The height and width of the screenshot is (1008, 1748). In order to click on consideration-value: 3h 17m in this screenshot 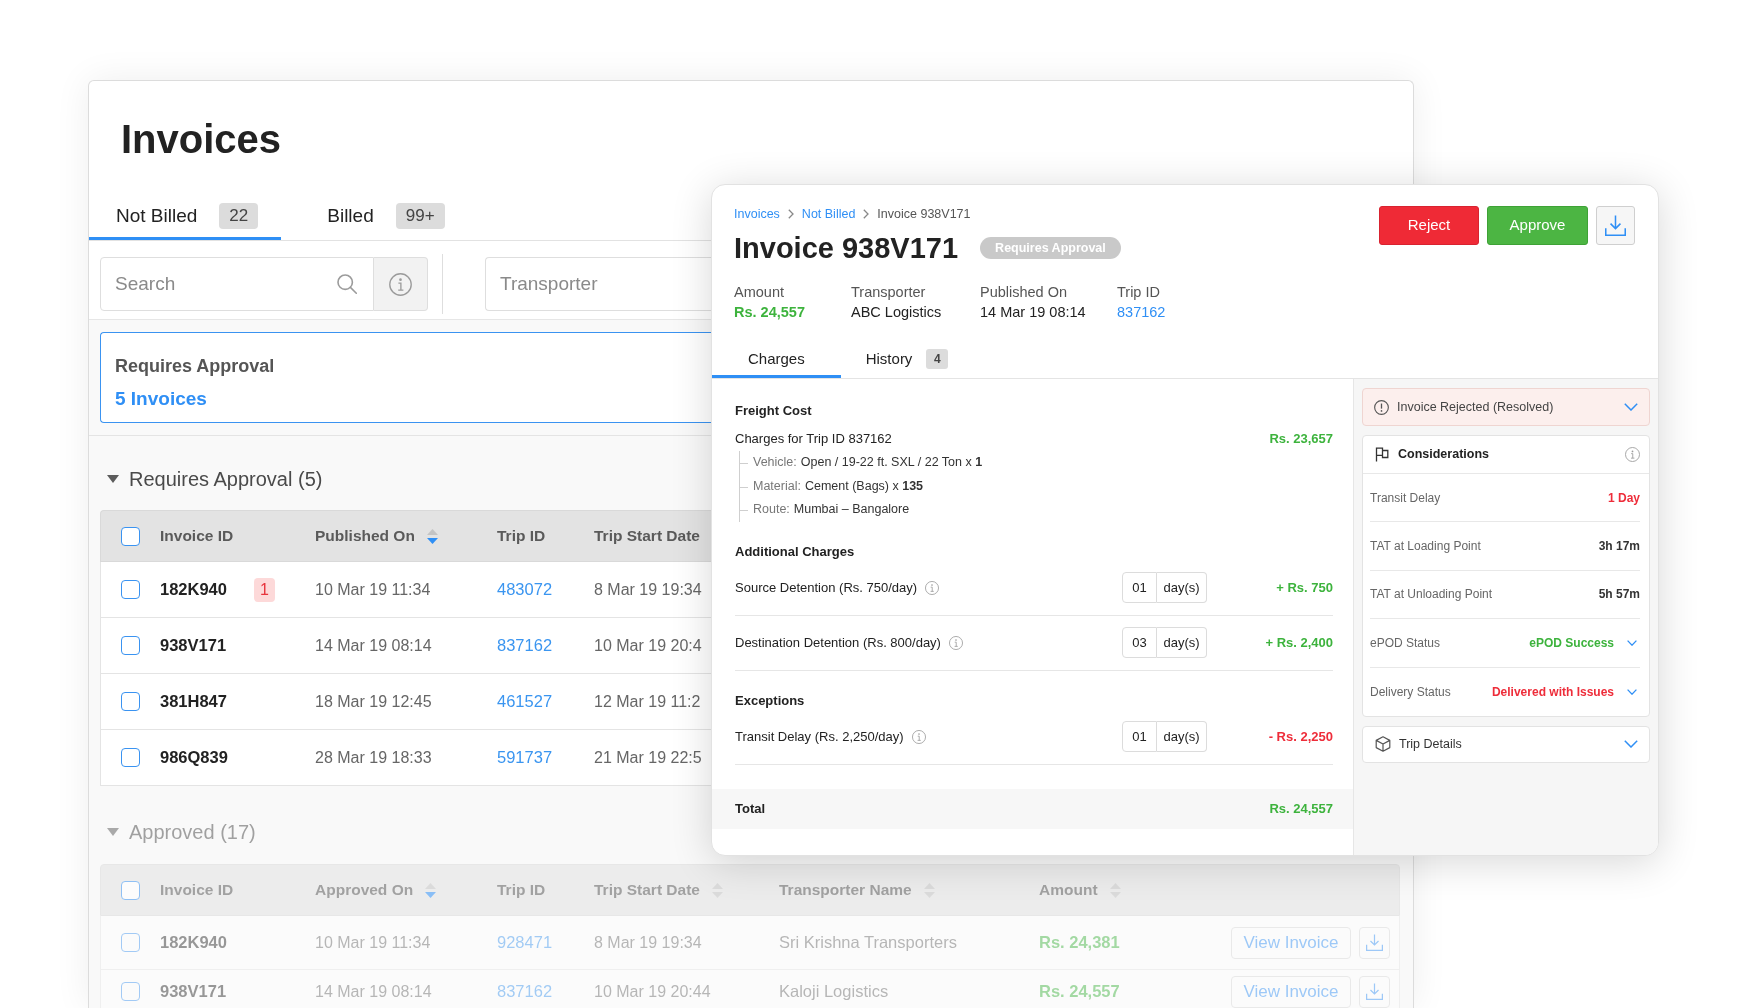, I will do `click(1619, 547)`.